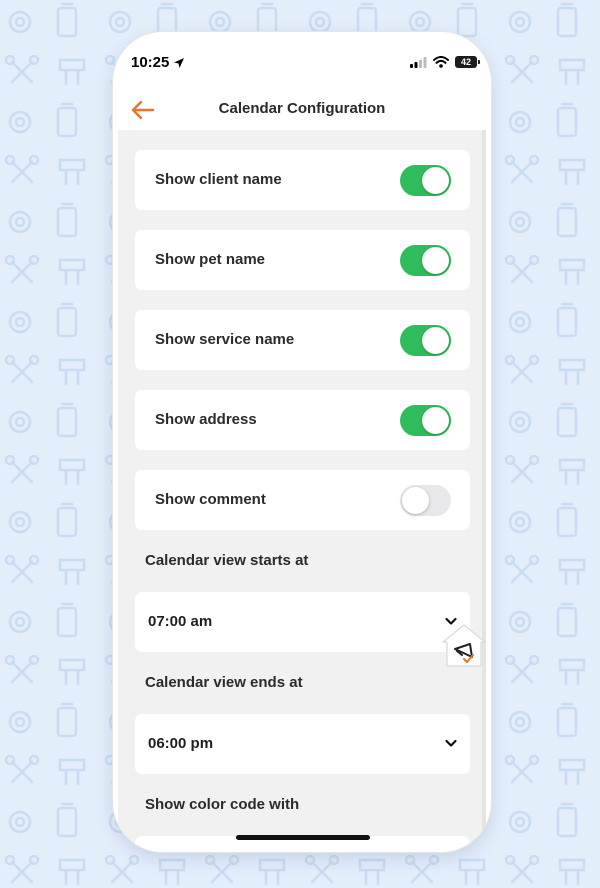  I want to click on calendar-start-value: 07:00 am, so click(180, 621).